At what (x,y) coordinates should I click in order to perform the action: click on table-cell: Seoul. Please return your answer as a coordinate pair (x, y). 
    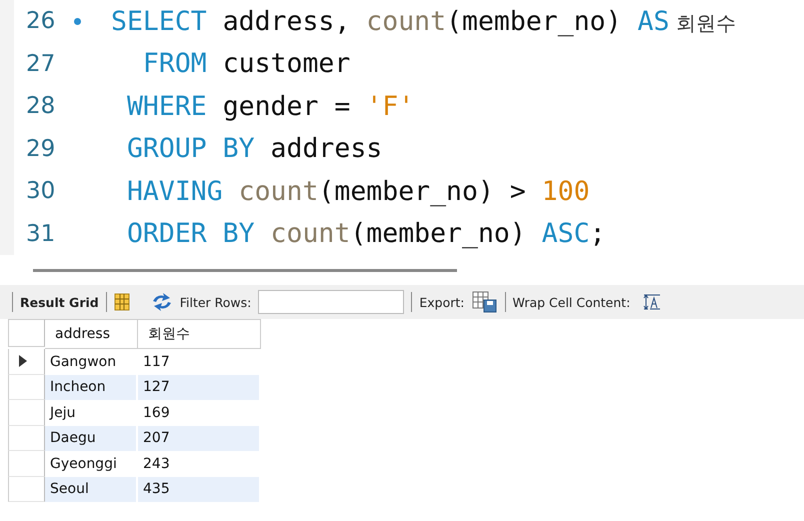
    Looking at the image, I should click on (91, 489).